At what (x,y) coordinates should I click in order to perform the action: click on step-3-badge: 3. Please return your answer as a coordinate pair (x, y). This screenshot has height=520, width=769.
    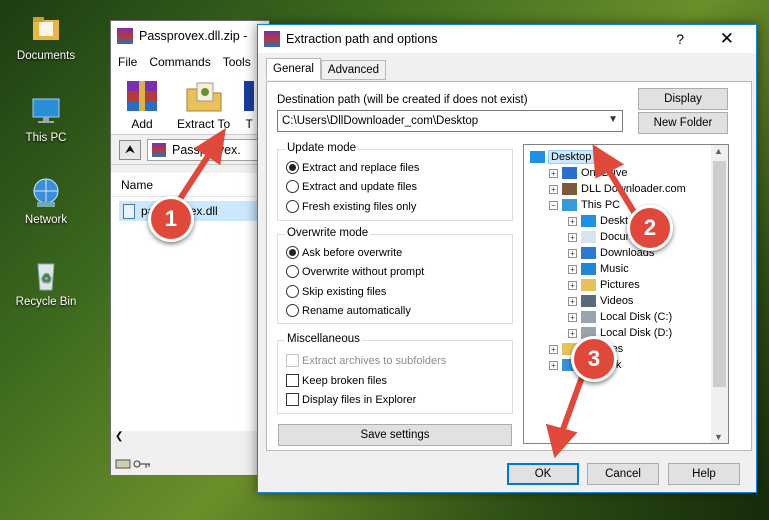
    Looking at the image, I should click on (594, 359).